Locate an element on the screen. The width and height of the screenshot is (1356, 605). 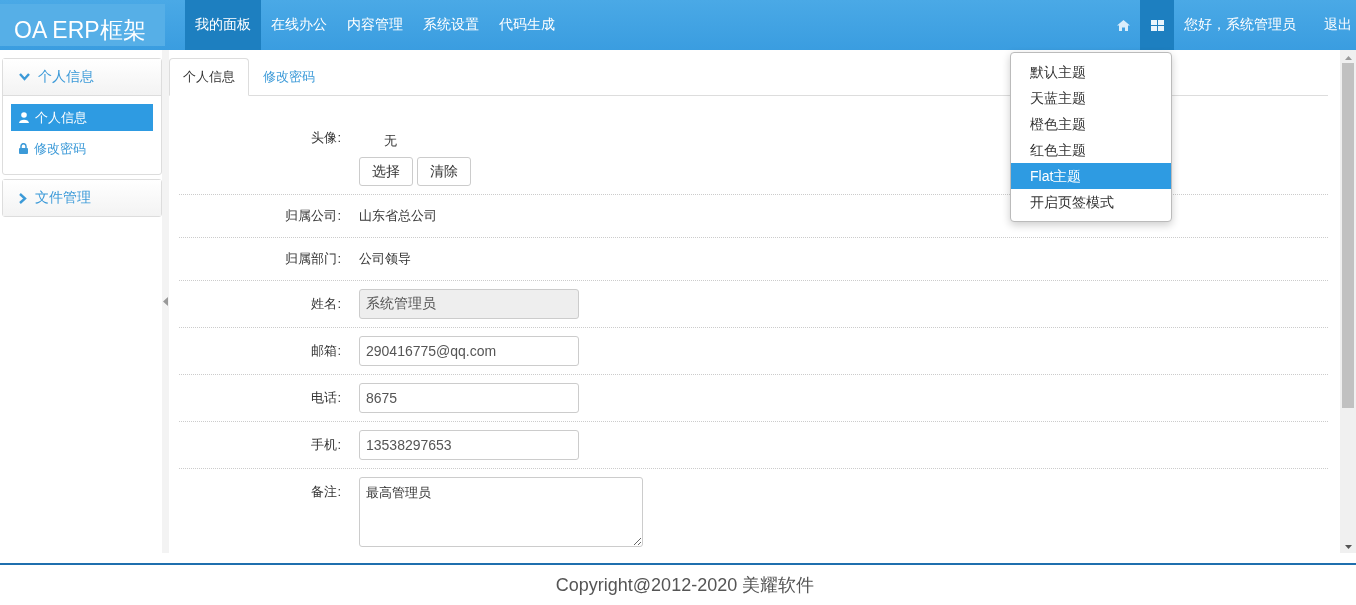
scroll-up-icon is located at coordinates (1348, 58).